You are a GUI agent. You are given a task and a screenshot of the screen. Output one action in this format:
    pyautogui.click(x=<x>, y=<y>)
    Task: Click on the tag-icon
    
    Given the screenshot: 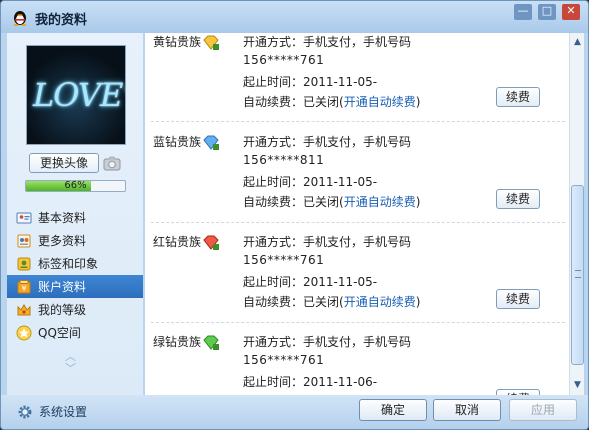 What is the action you would take?
    pyautogui.click(x=24, y=263)
    